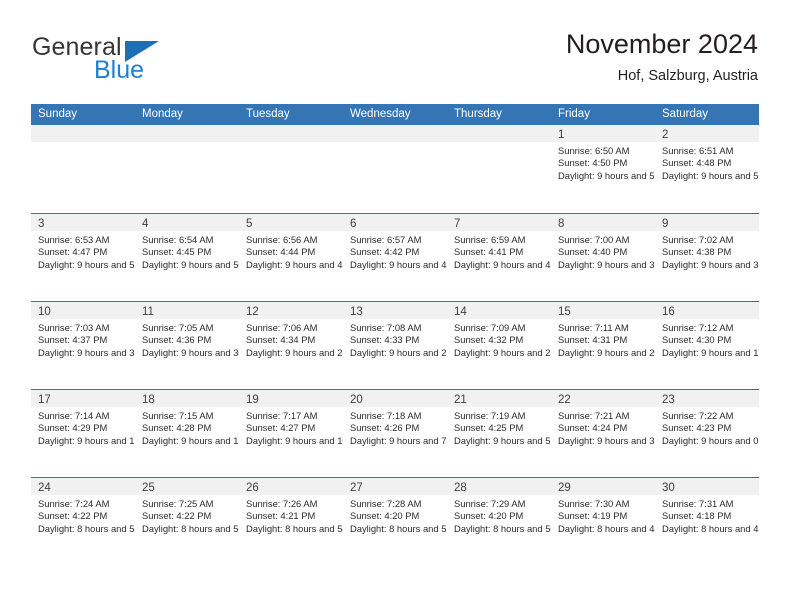 This screenshot has width=792, height=612. I want to click on day-number-strip: 1, so click(603, 133).